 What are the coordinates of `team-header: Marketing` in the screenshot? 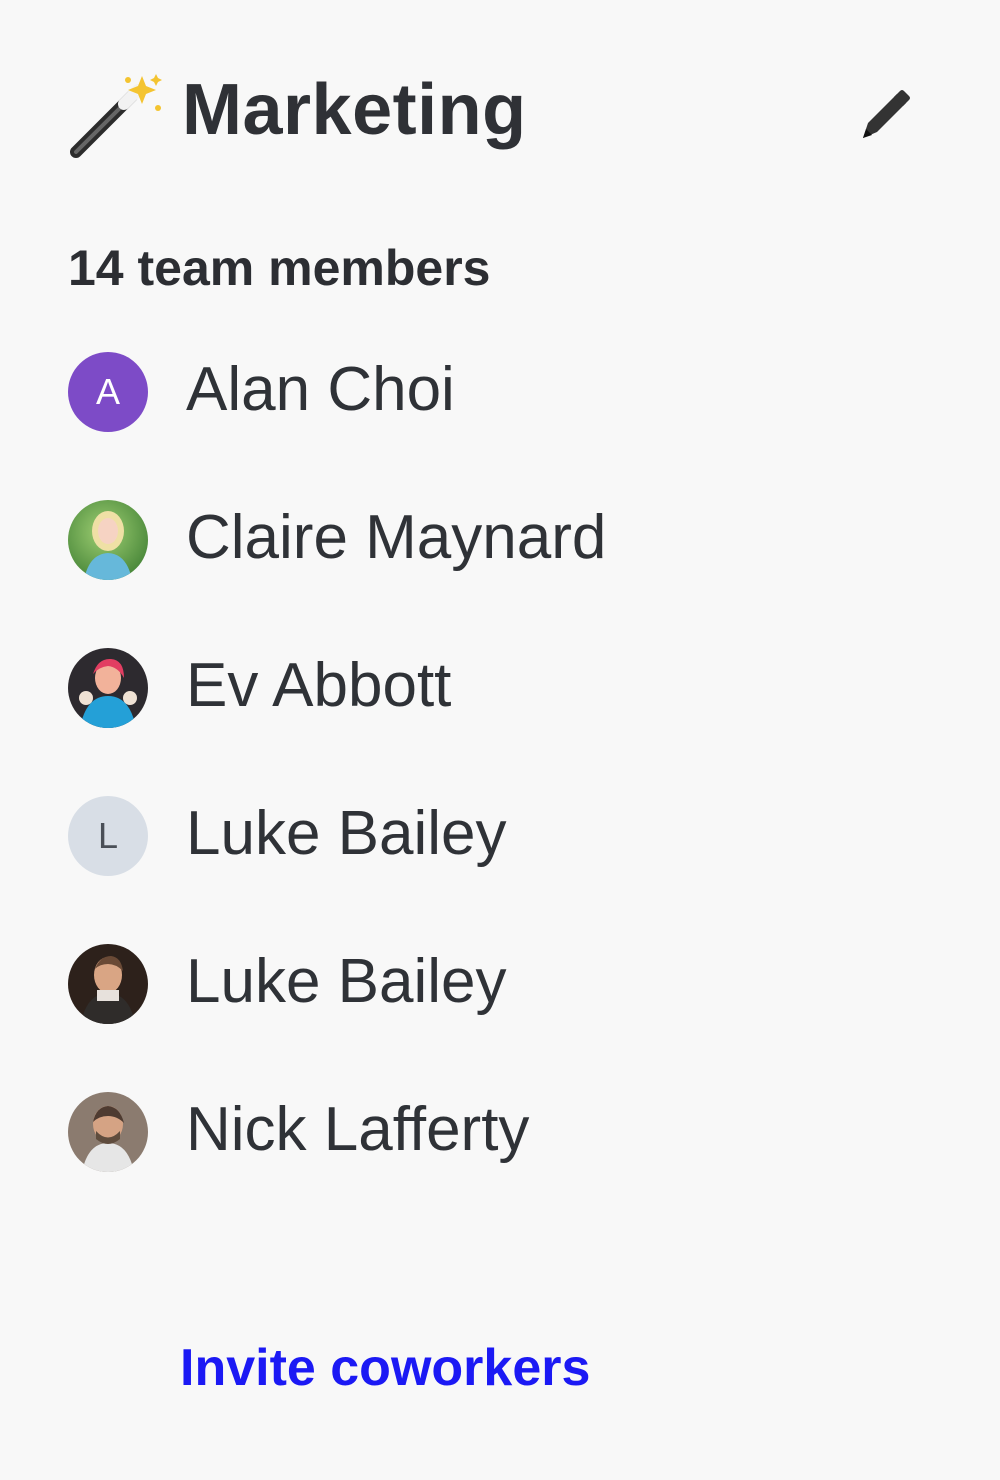 It's located at (498, 112).